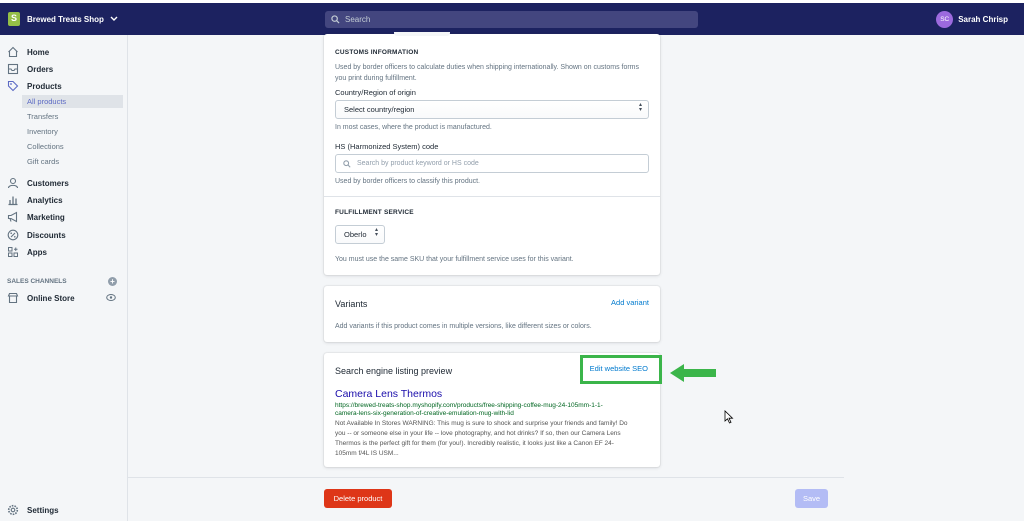  I want to click on seo-preview-title: Camera Lens Thermos, so click(389, 394).